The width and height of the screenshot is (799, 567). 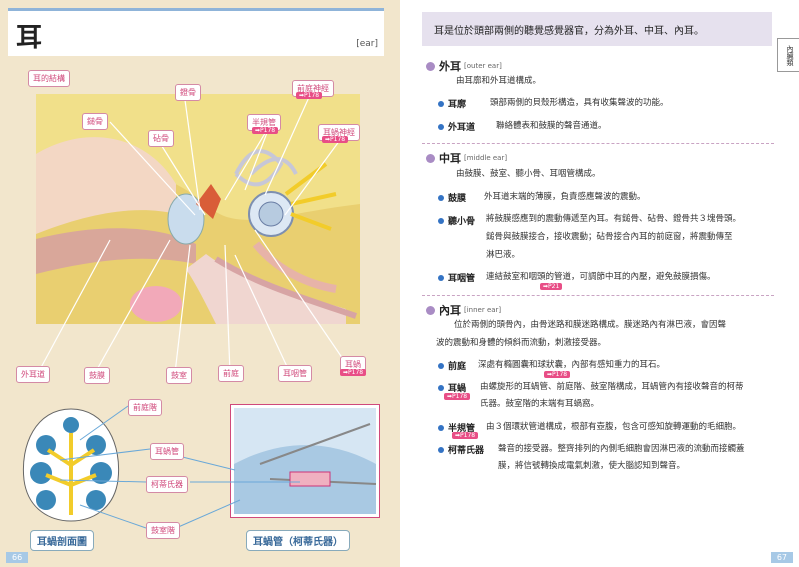 I want to click on desc-corti-2: 膜，將信號轉換成電氣刺激，使大腦認知到聲音。, so click(x=592, y=466).